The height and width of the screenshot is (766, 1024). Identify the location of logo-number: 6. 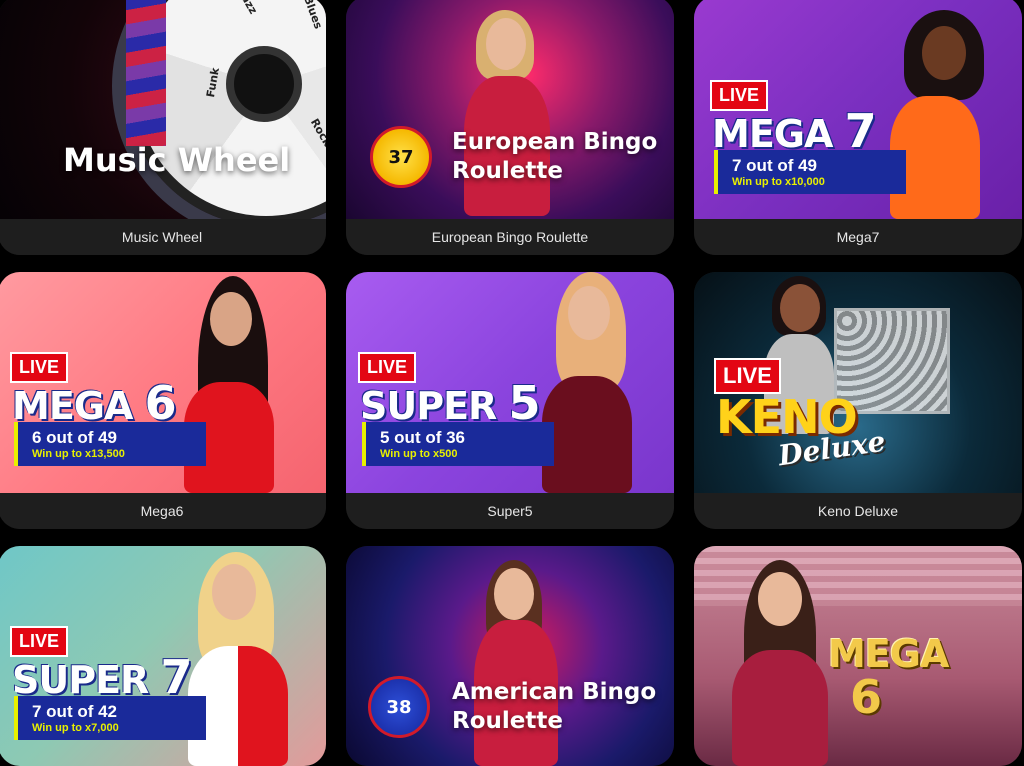
(866, 697).